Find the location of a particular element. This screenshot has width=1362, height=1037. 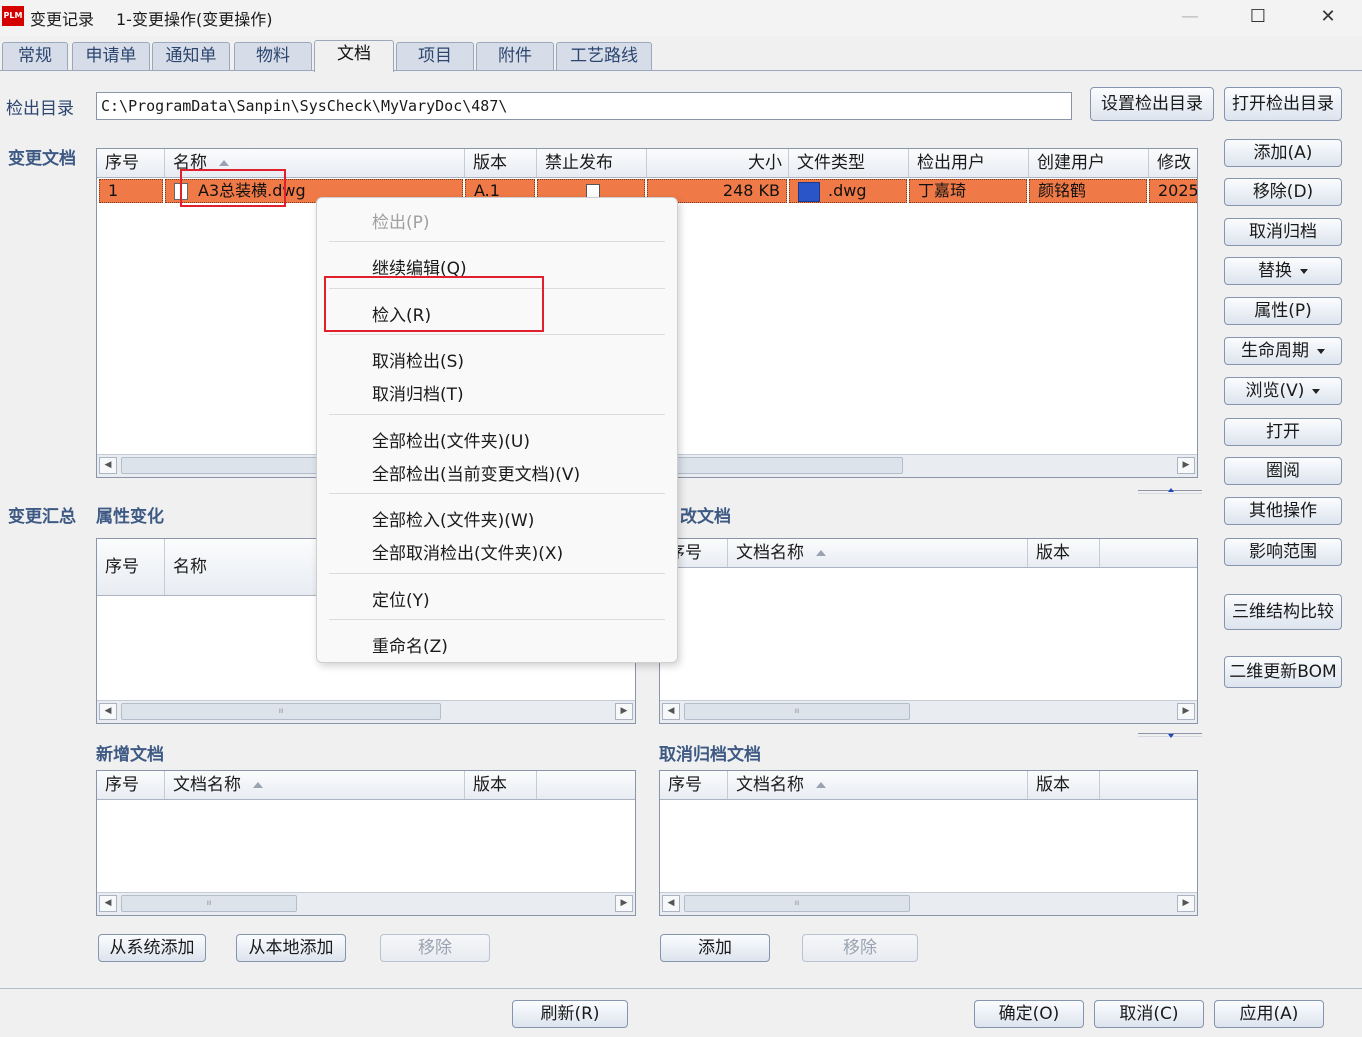

cancel-archive-remove-button: 移除 is located at coordinates (860, 948).